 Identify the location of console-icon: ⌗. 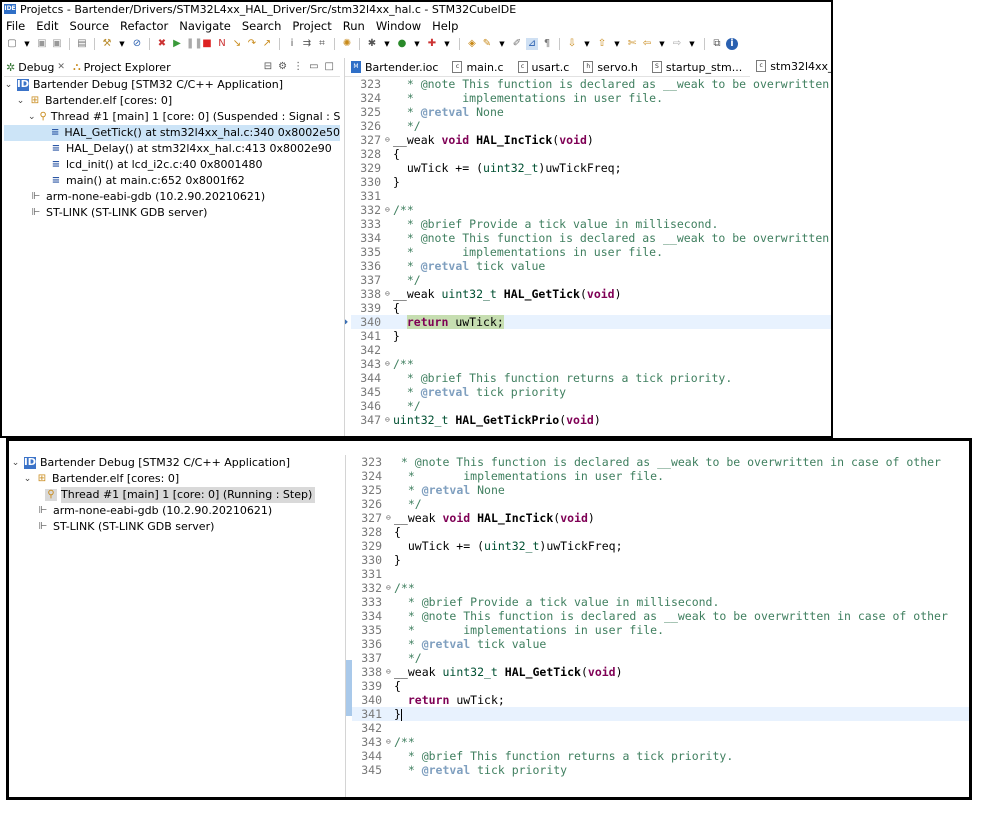
(322, 44).